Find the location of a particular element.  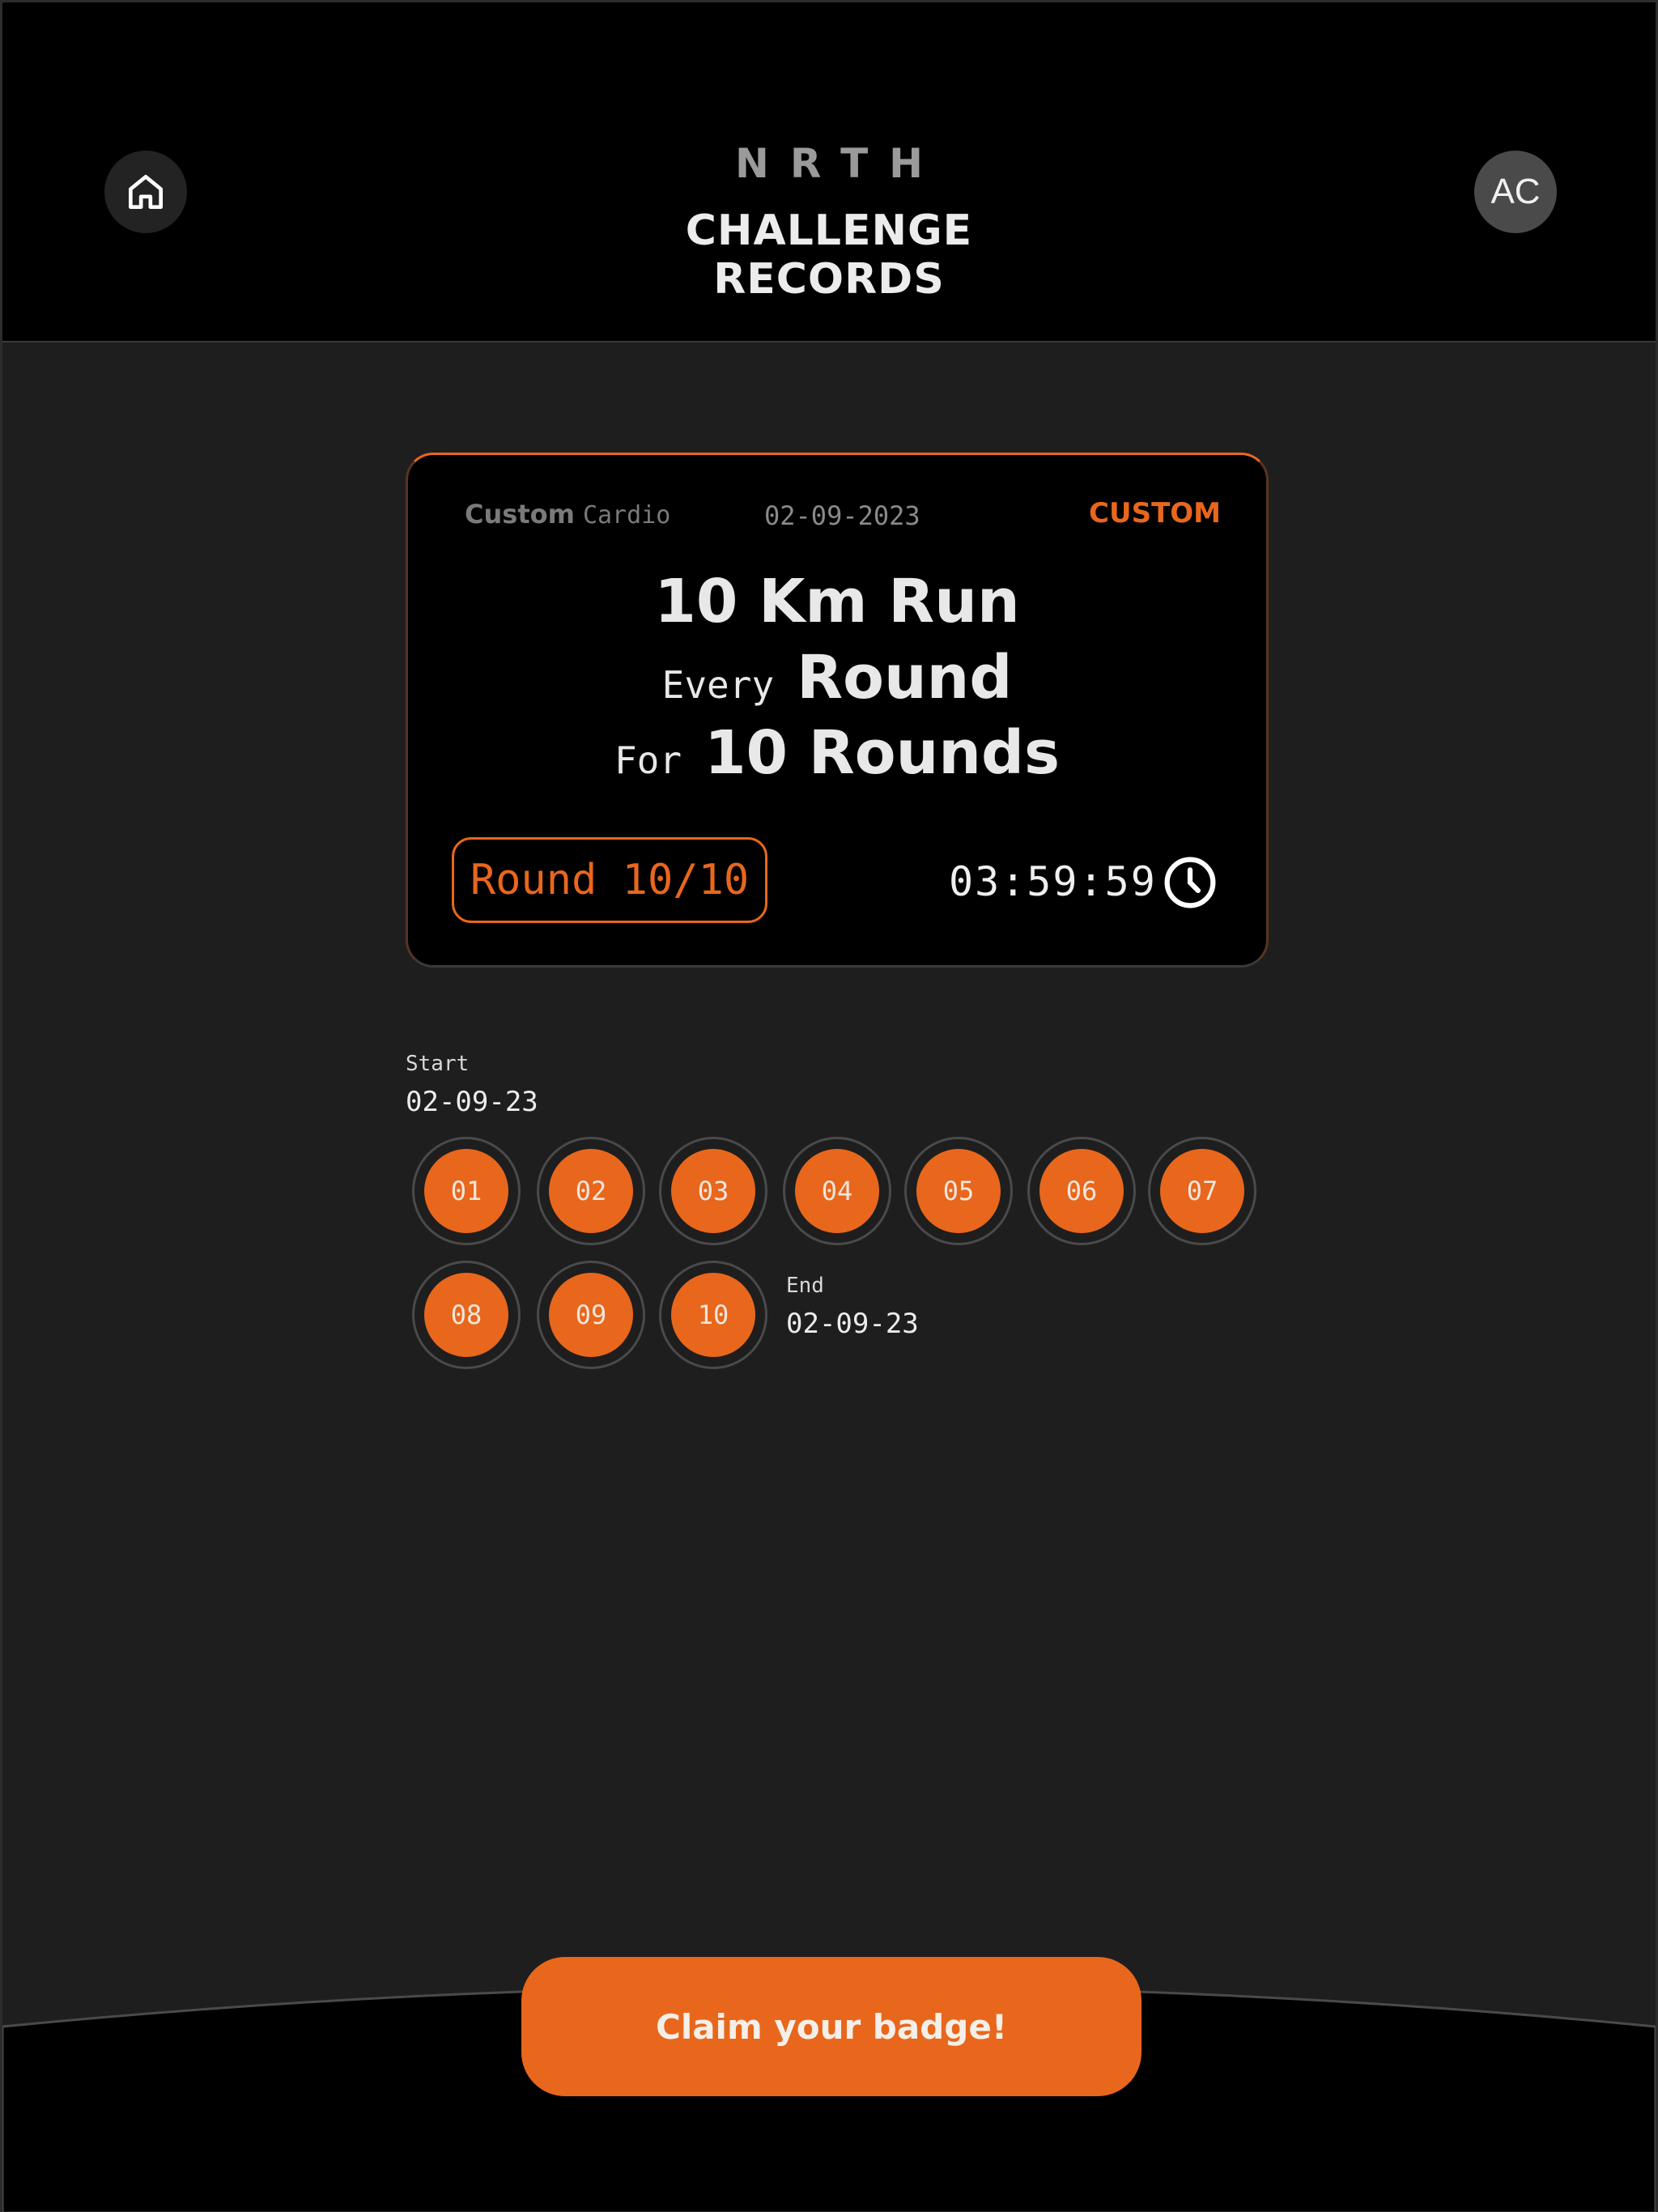

frequency-prefix: Every is located at coordinates (718, 685).